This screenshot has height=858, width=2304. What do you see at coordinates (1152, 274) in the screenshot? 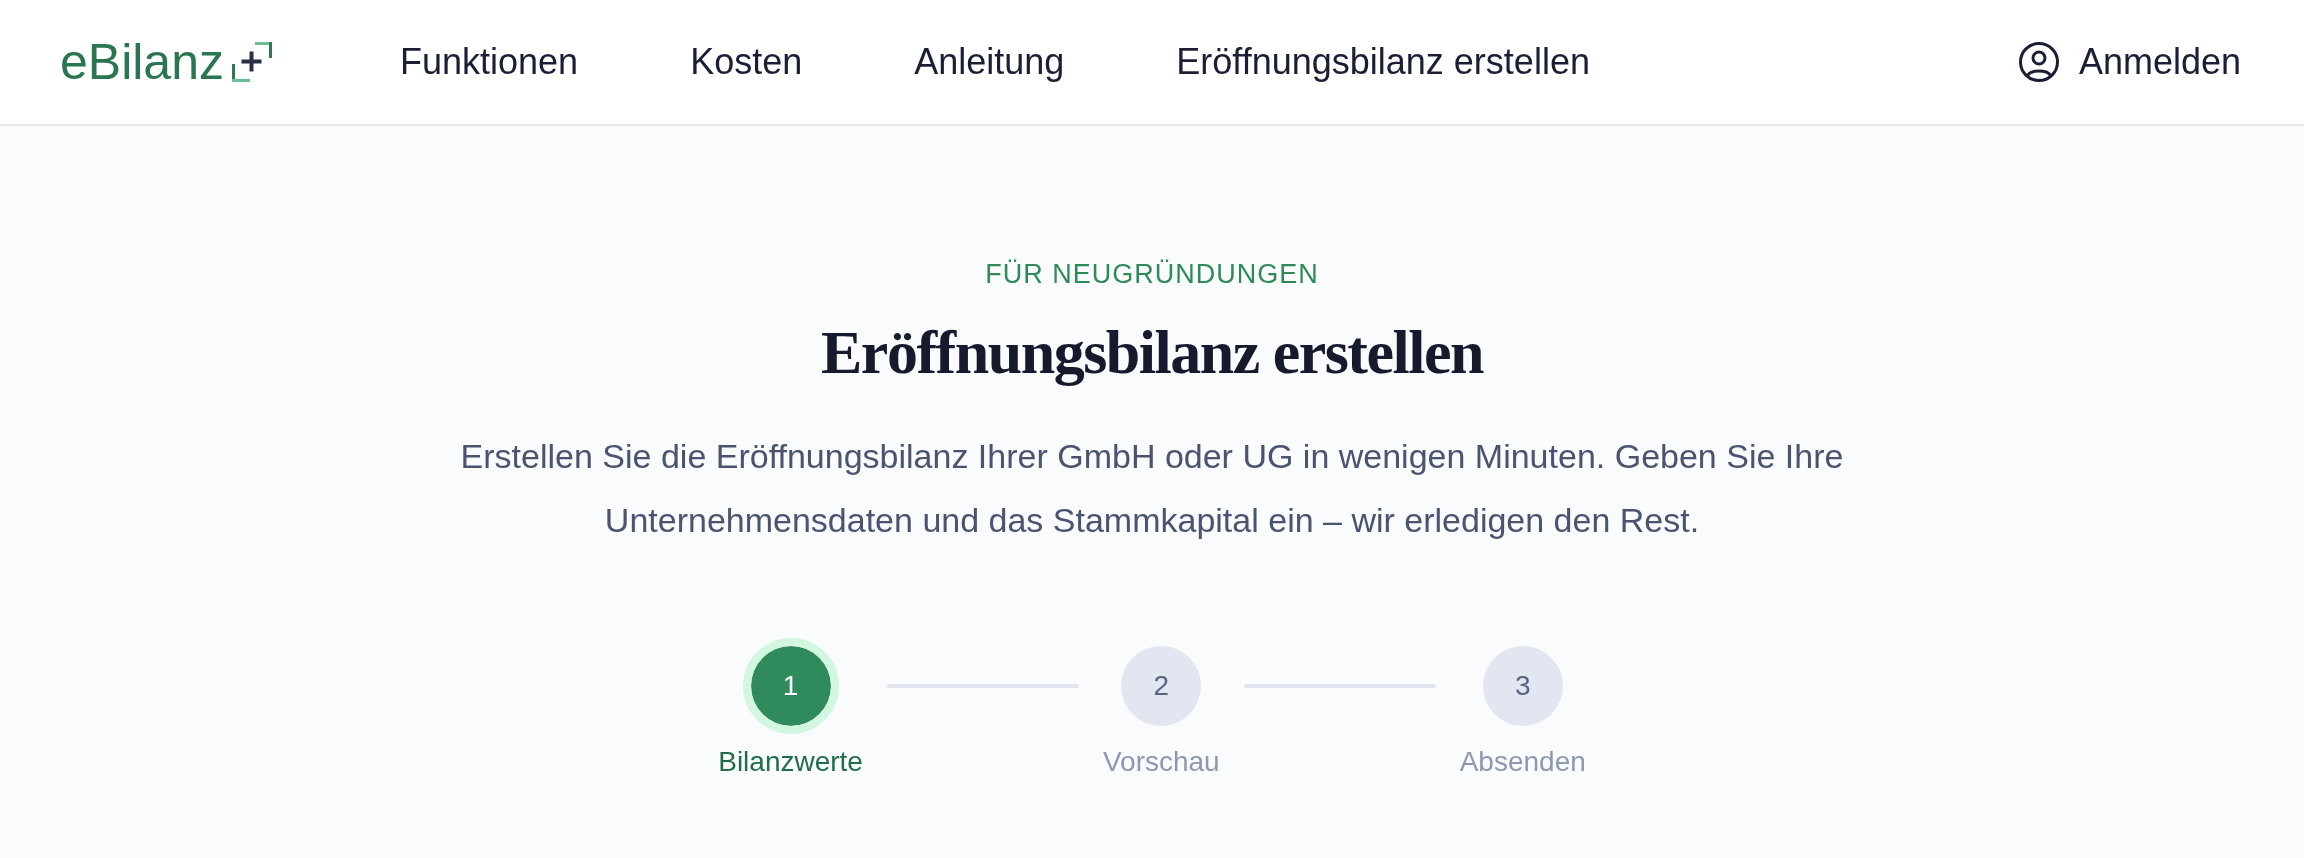
I see `eyebrow-text: FÜR NEUGRÜNDUNGEN` at bounding box center [1152, 274].